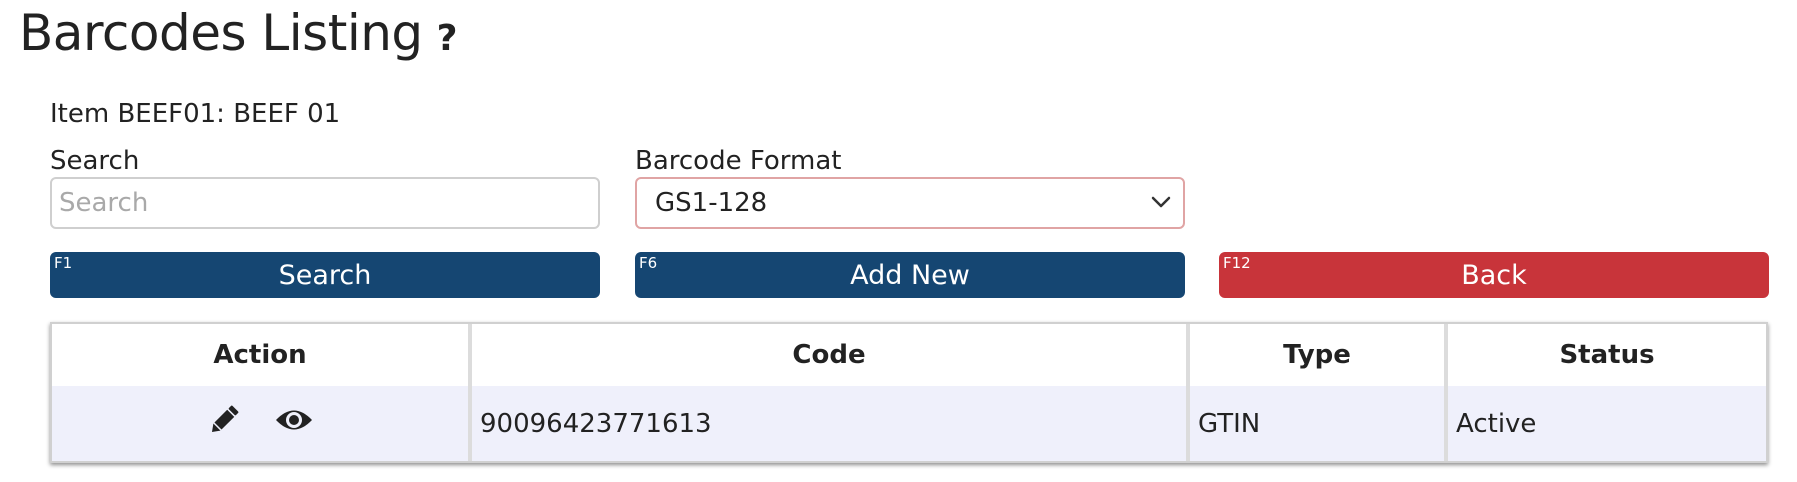 The width and height of the screenshot is (1797, 482). Describe the element at coordinates (447, 38) in the screenshot. I see `help-icon: ?` at that location.